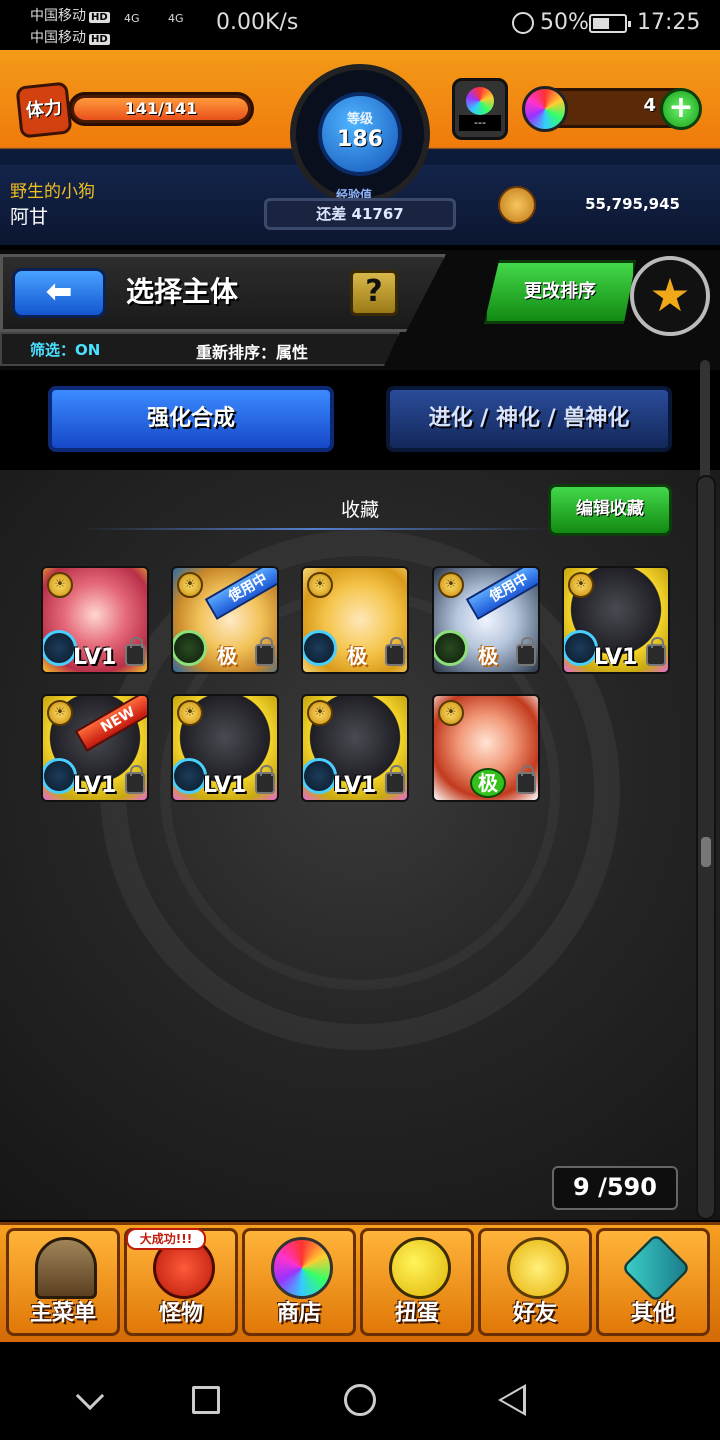 The image size is (720, 1440). What do you see at coordinates (420, 1268) in the screenshot?
I see `egg-icon` at bounding box center [420, 1268].